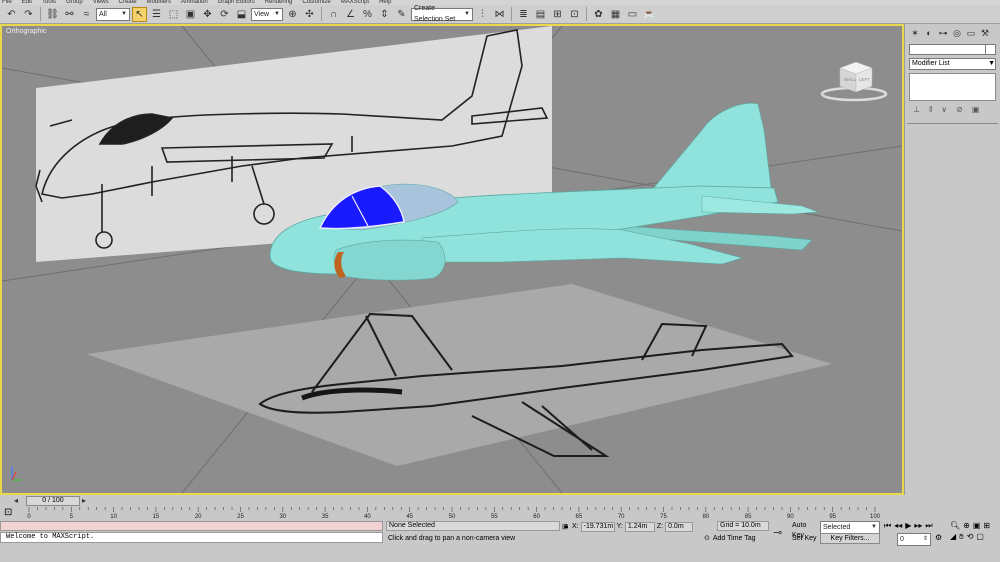 Image resolution: width=1000 pixels, height=562 pixels. I want to click on make-unique-icon: ∨, so click(944, 109).